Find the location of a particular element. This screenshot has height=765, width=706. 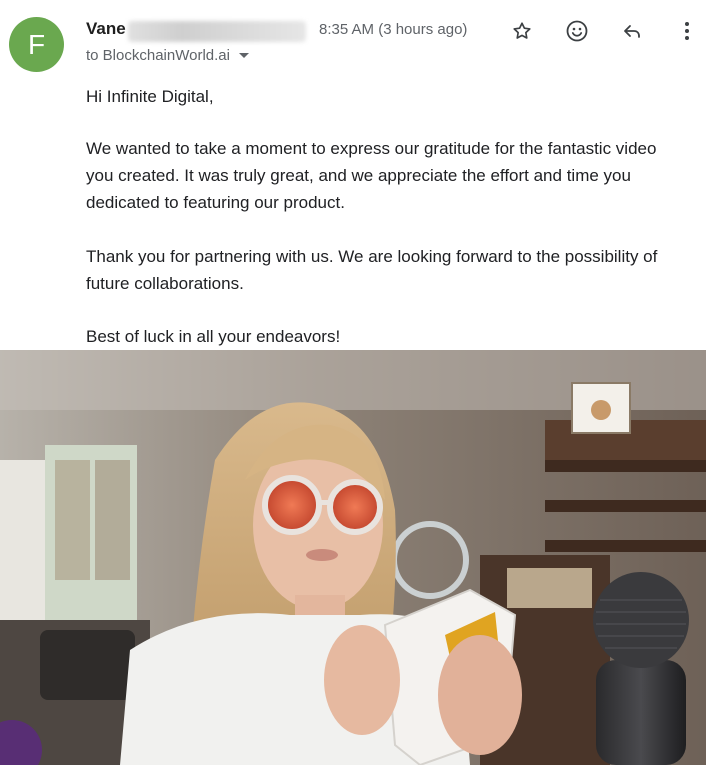

reply-button is located at coordinates (632, 31).